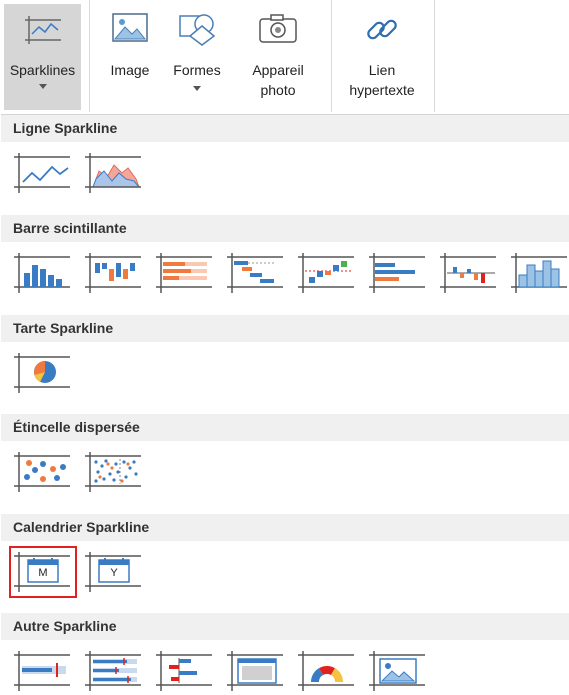 Image resolution: width=569 pixels, height=695 pixels. I want to click on sparkline-chart-icon, so click(43, 31).